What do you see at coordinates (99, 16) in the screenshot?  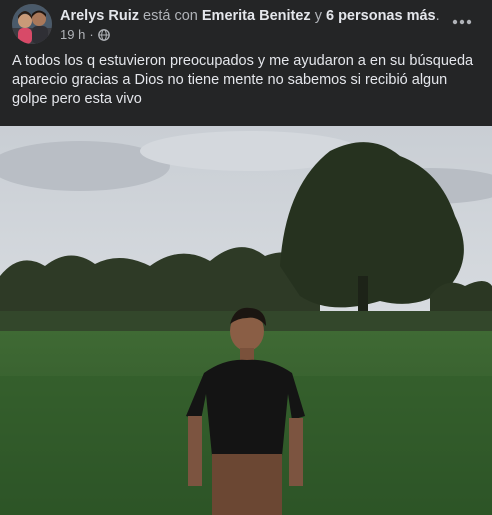 I see `author-name: Arelys Ruiz` at bounding box center [99, 16].